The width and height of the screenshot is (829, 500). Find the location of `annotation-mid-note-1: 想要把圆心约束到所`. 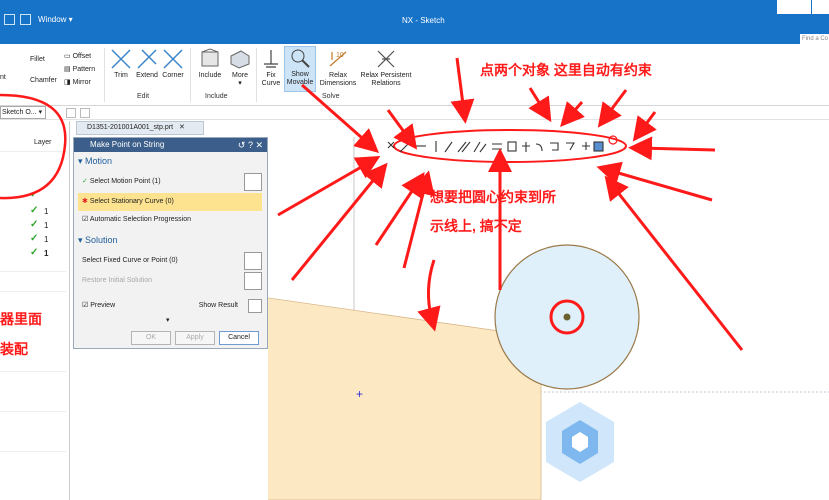

annotation-mid-note-1: 想要把圆心约束到所 is located at coordinates (493, 197).